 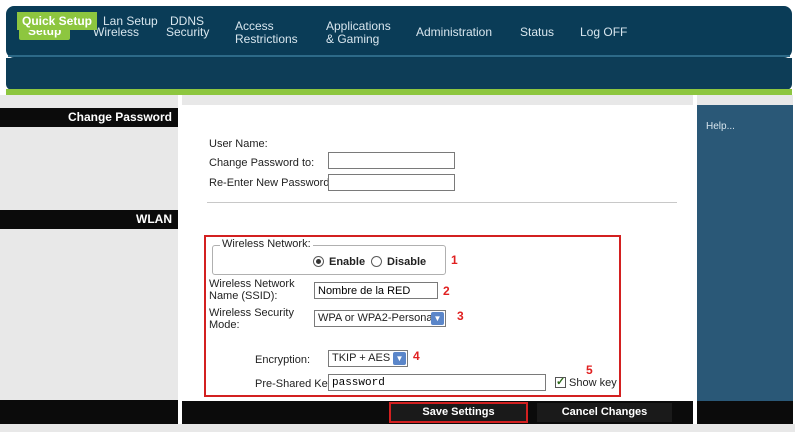 I want to click on nav-administration: Administration, so click(x=454, y=32).